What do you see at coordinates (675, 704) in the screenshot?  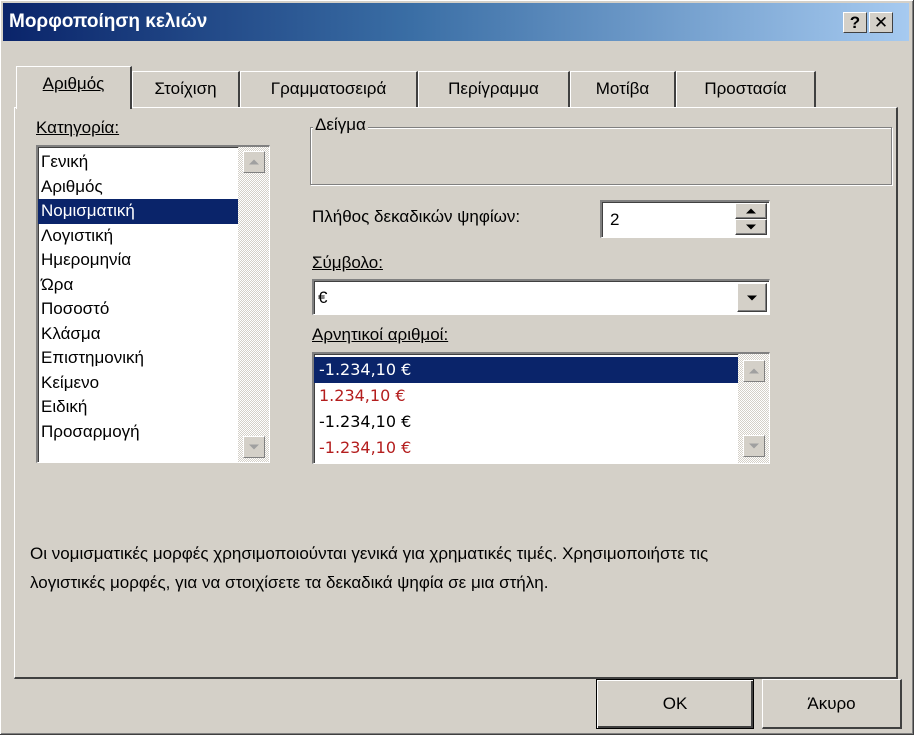 I see `ok-button: OK` at bounding box center [675, 704].